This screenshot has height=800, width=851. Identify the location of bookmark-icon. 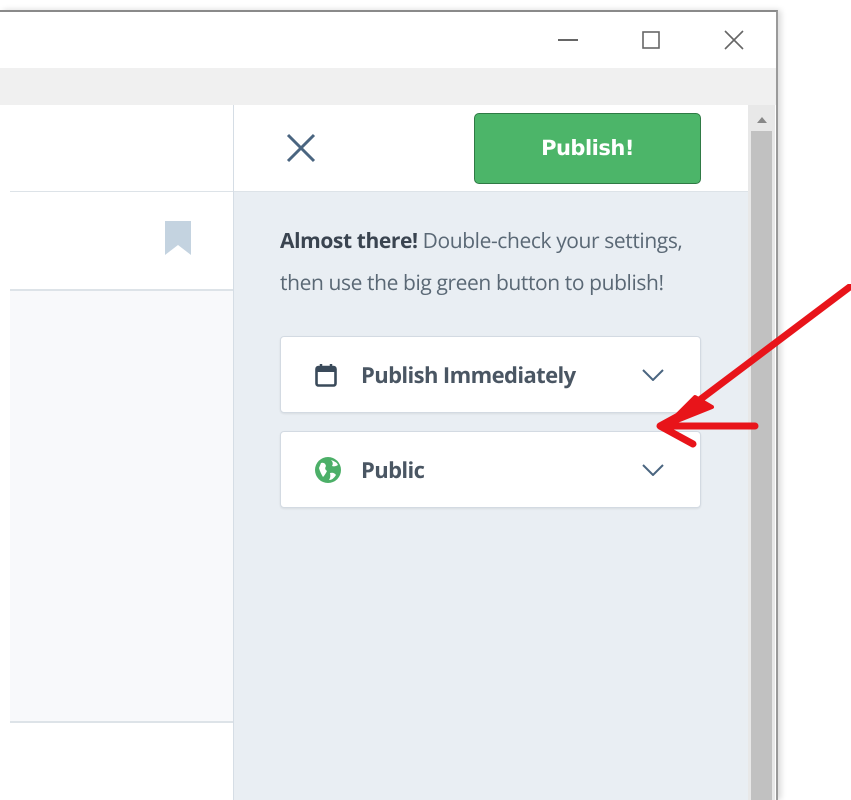
(178, 237).